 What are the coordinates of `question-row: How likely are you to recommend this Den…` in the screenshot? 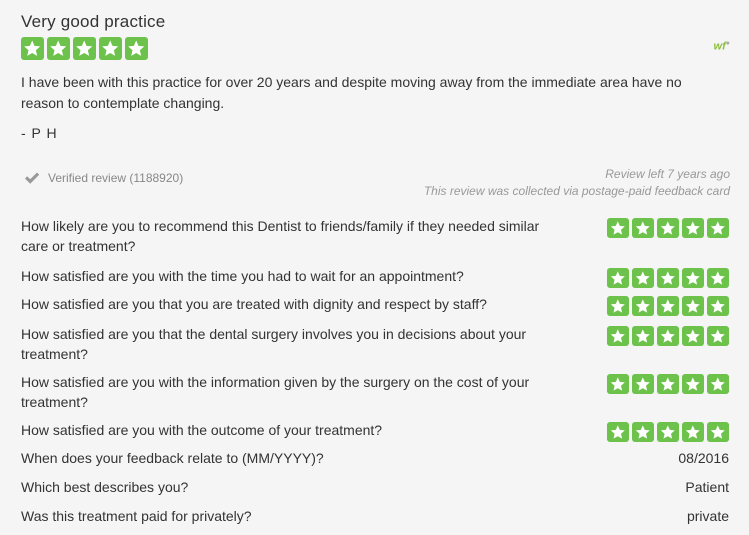 It's located at (375, 241).